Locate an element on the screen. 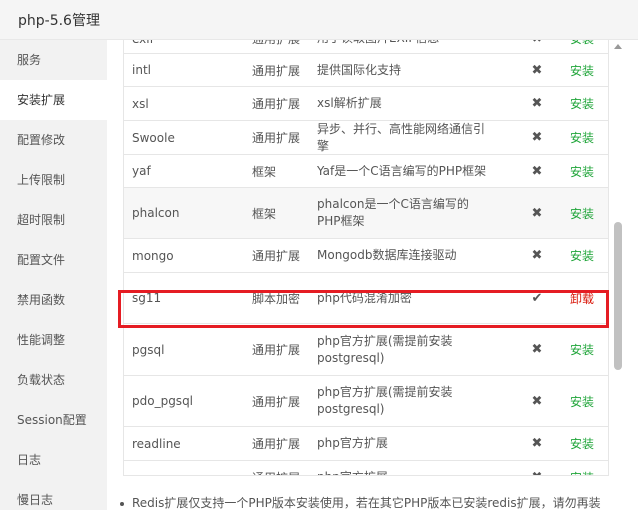  table-row: phalcon 框架 phalcon是一个C语言编写的PHP框架 ✖ 安装 is located at coordinates (366, 213).